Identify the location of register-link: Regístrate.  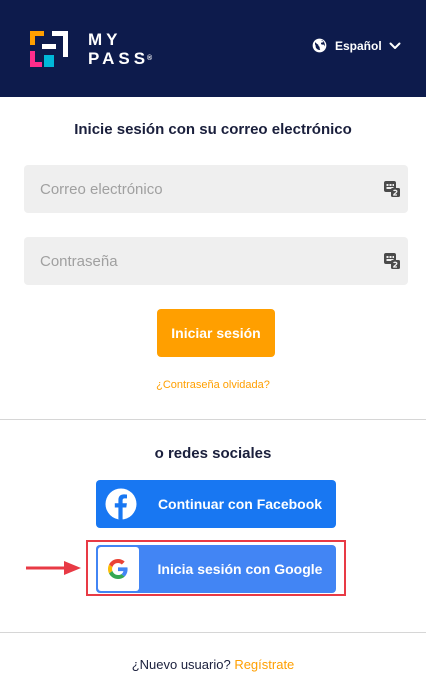
(264, 664).